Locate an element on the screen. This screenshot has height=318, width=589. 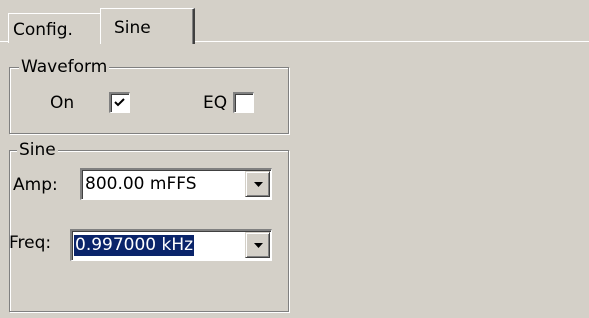
check-icon is located at coordinates (119, 102).